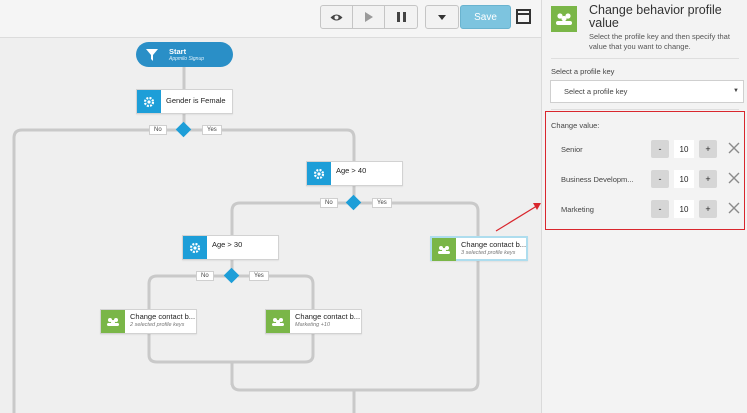  What do you see at coordinates (736, 91) in the screenshot?
I see `caret-down-icon: ▼` at bounding box center [736, 91].